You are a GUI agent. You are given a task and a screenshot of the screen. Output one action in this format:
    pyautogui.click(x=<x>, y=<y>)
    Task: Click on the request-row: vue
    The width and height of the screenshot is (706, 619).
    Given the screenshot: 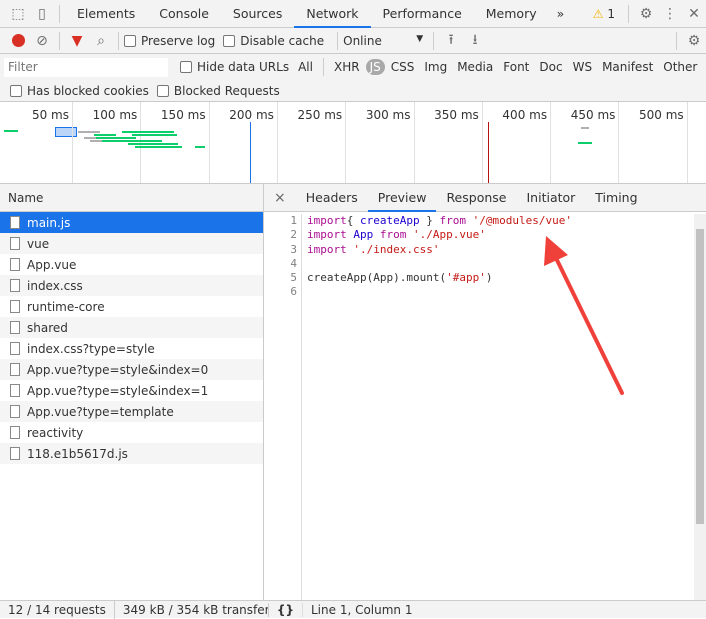 What is the action you would take?
    pyautogui.click(x=131, y=243)
    